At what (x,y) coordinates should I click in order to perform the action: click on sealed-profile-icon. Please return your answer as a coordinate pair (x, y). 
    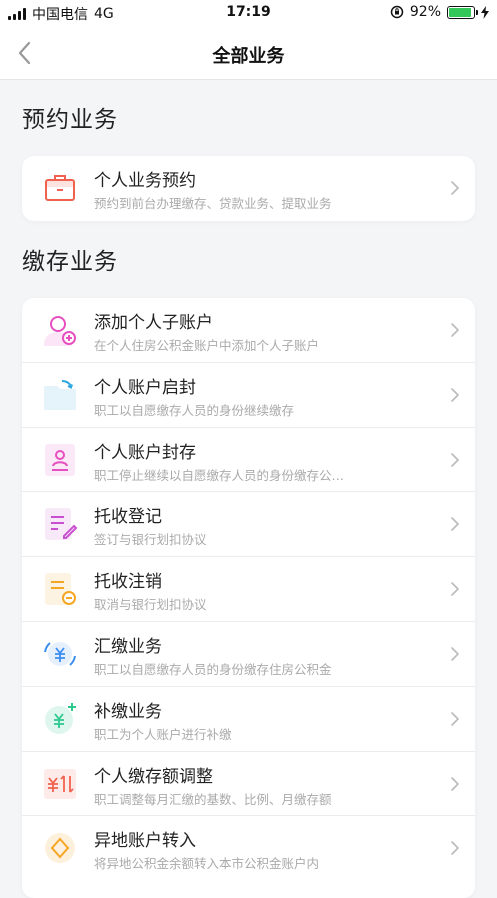
    Looking at the image, I should click on (60, 459).